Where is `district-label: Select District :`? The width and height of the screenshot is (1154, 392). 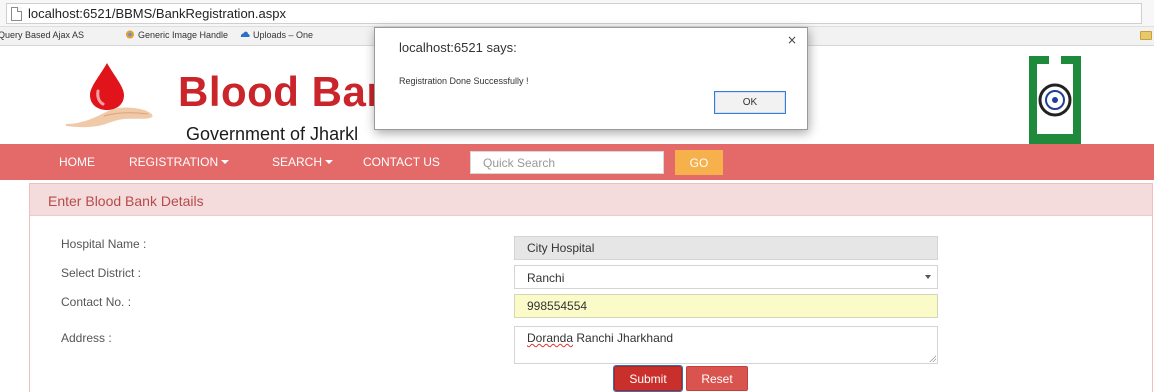
district-label: Select District : is located at coordinates (101, 273).